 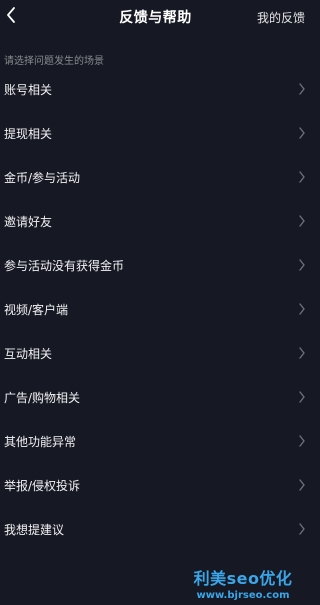 What do you see at coordinates (155, 134) in the screenshot?
I see `list-item-withdraw: 提现相关` at bounding box center [155, 134].